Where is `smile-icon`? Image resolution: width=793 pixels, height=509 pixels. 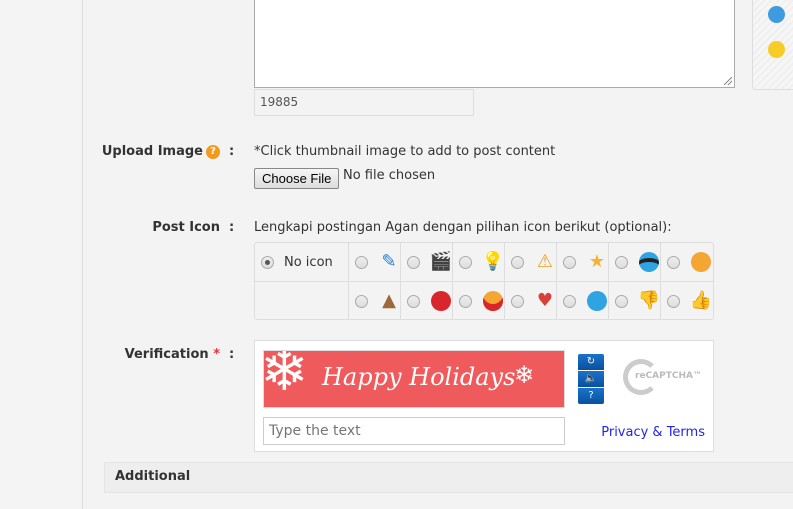 smile-icon is located at coordinates (701, 262).